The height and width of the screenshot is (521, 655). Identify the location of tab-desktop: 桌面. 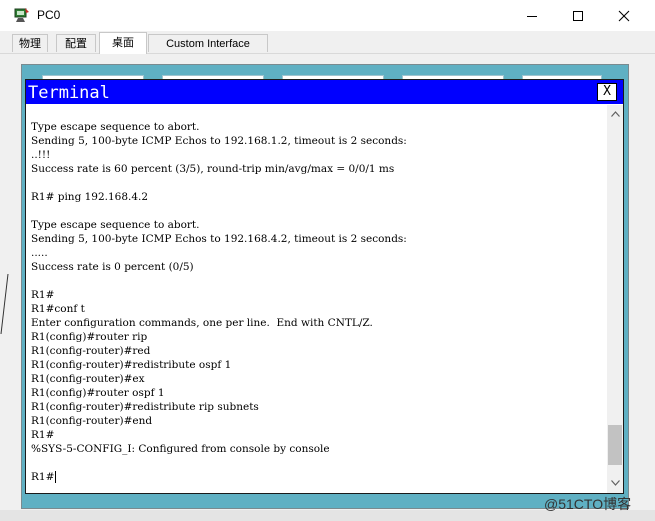
(123, 43).